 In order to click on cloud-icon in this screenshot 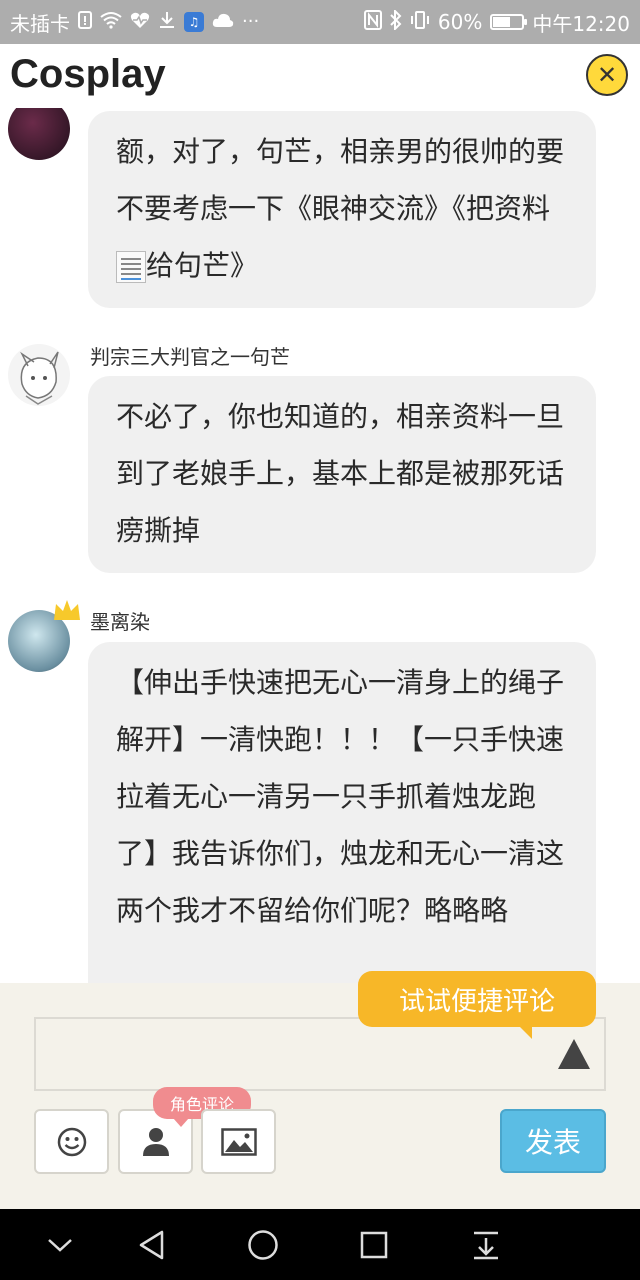, I will do `click(223, 22)`.